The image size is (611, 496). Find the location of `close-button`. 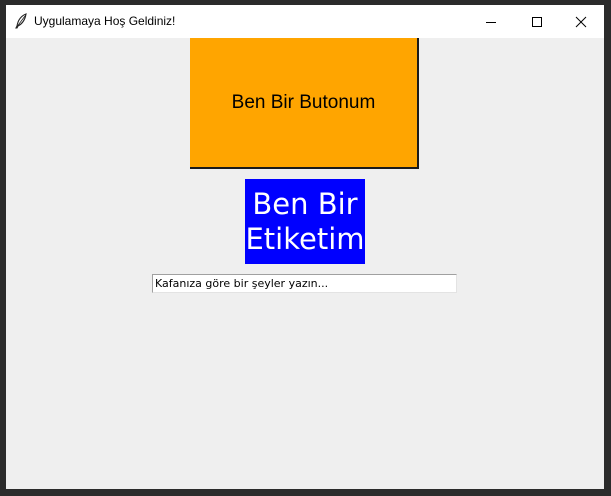

close-button is located at coordinates (581, 21).